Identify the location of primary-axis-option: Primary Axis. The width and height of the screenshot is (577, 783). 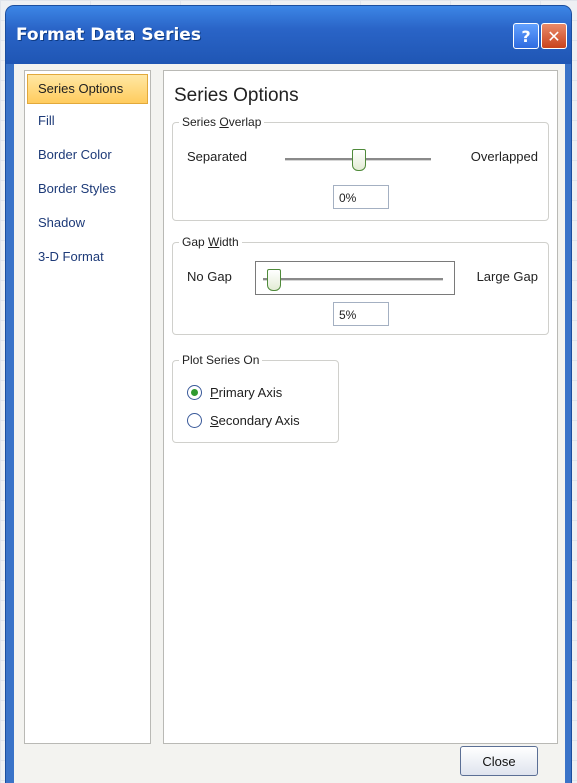
(234, 392).